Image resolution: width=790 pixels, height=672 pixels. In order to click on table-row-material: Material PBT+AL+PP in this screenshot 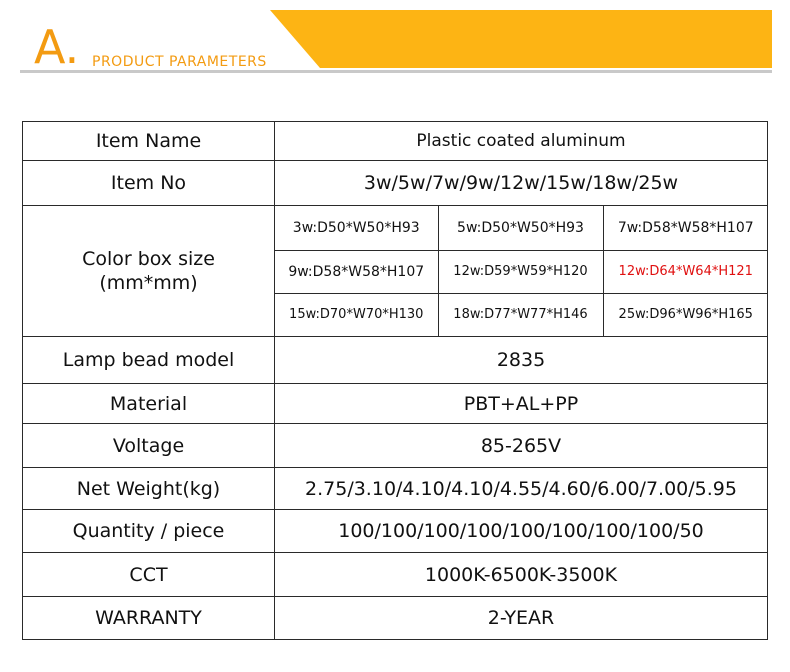, I will do `click(395, 403)`.